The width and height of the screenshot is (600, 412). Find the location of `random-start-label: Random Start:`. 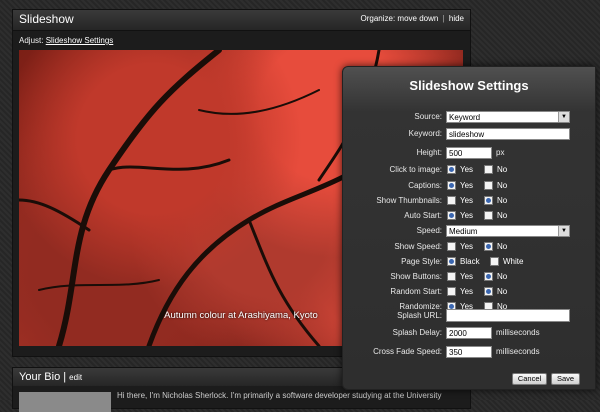

random-start-label: Random Start: is located at coordinates (416, 291).